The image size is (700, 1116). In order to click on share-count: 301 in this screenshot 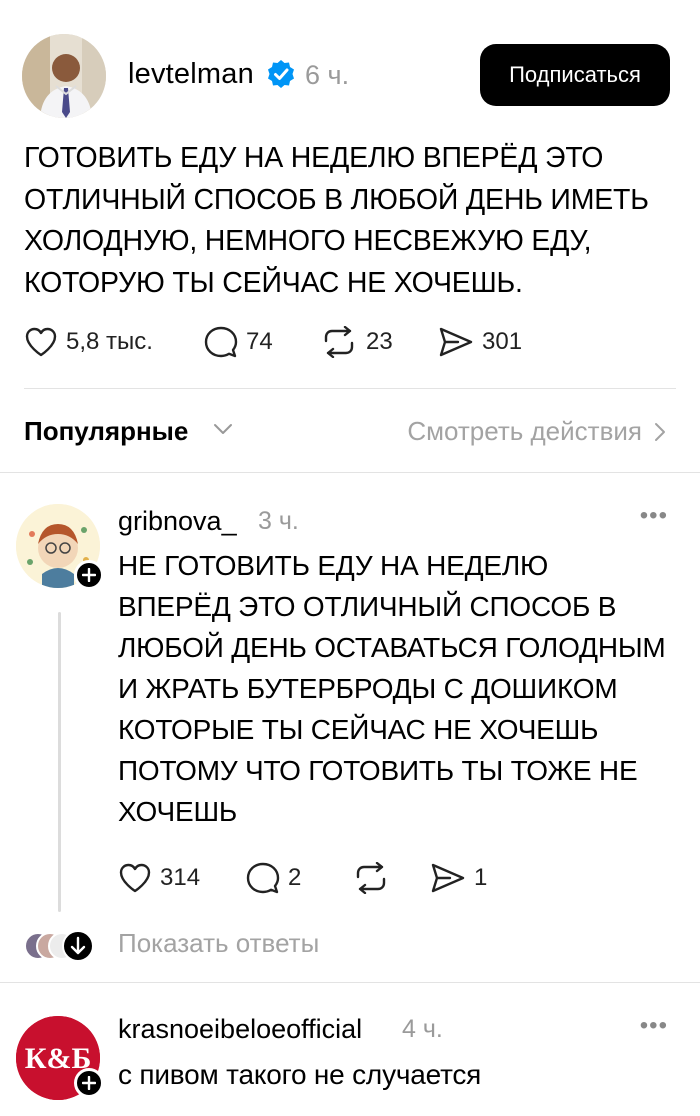, I will do `click(502, 341)`.